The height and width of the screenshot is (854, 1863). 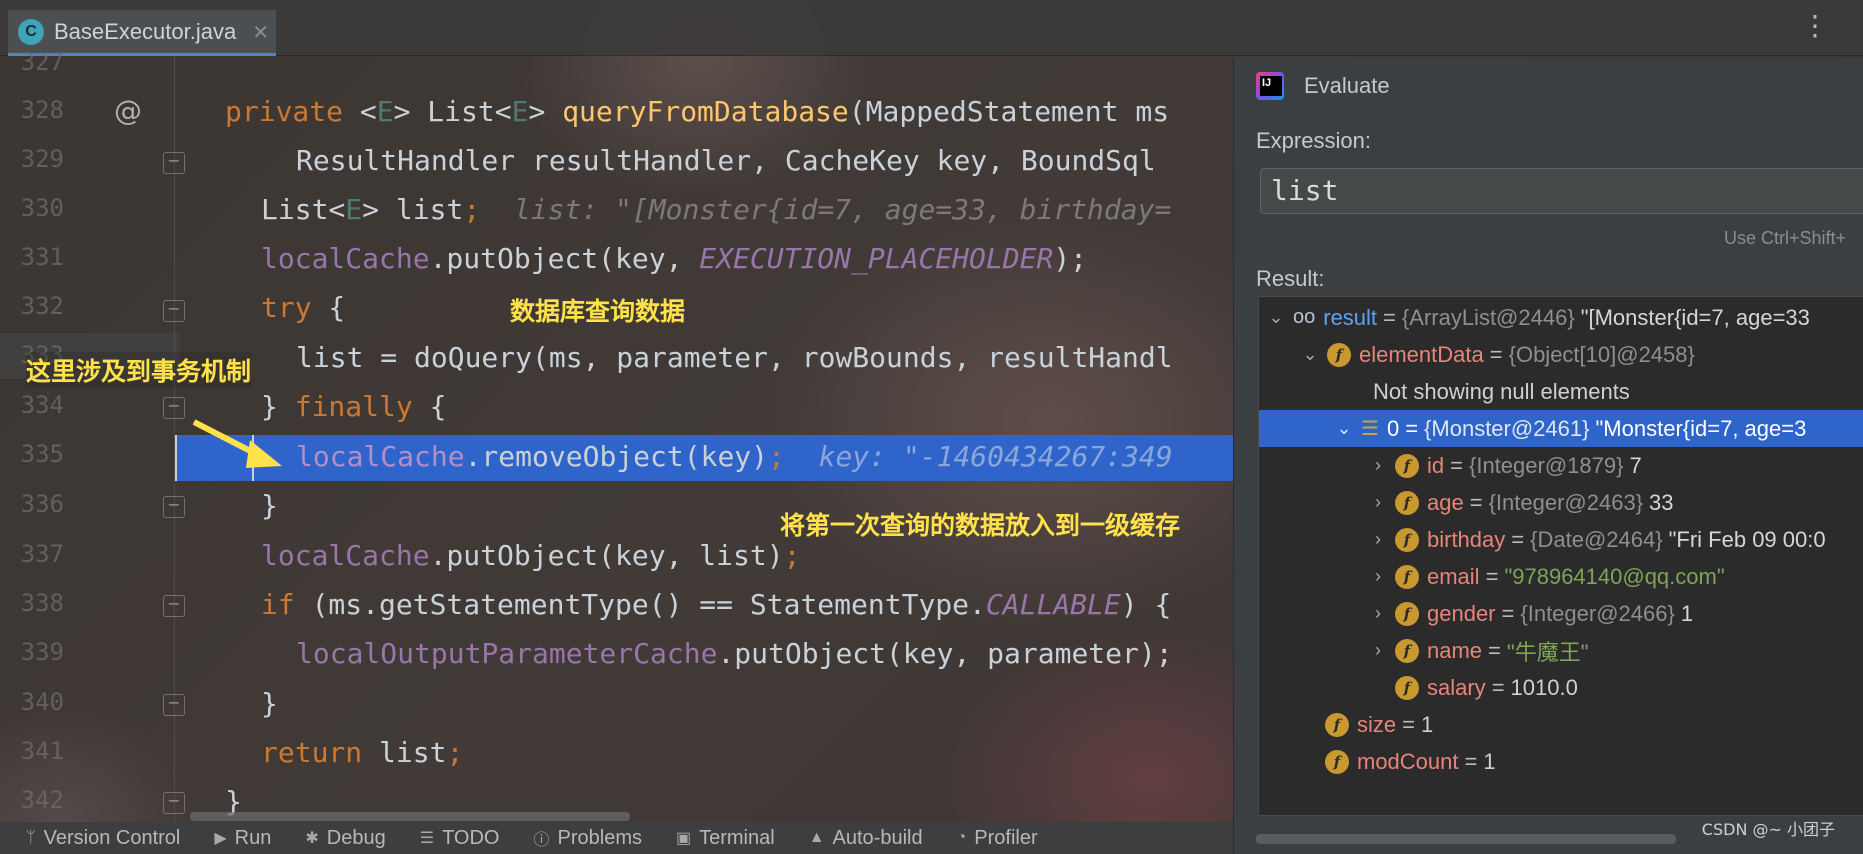 What do you see at coordinates (237, 443) in the screenshot?
I see `arrow-icon` at bounding box center [237, 443].